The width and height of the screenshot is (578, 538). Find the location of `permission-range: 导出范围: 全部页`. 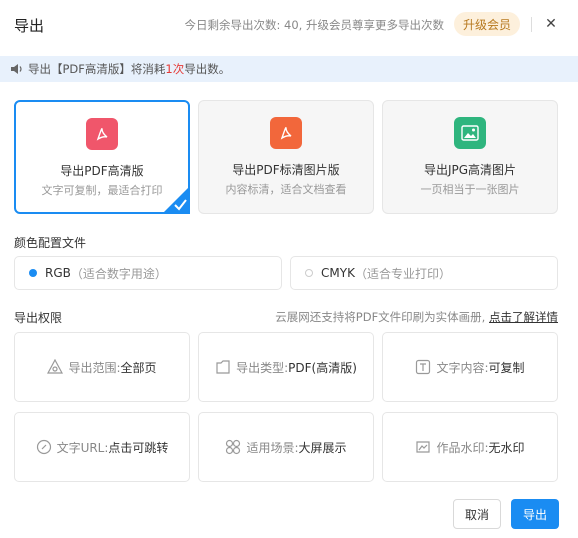

permission-range: 导出范围: 全部页 is located at coordinates (102, 367).